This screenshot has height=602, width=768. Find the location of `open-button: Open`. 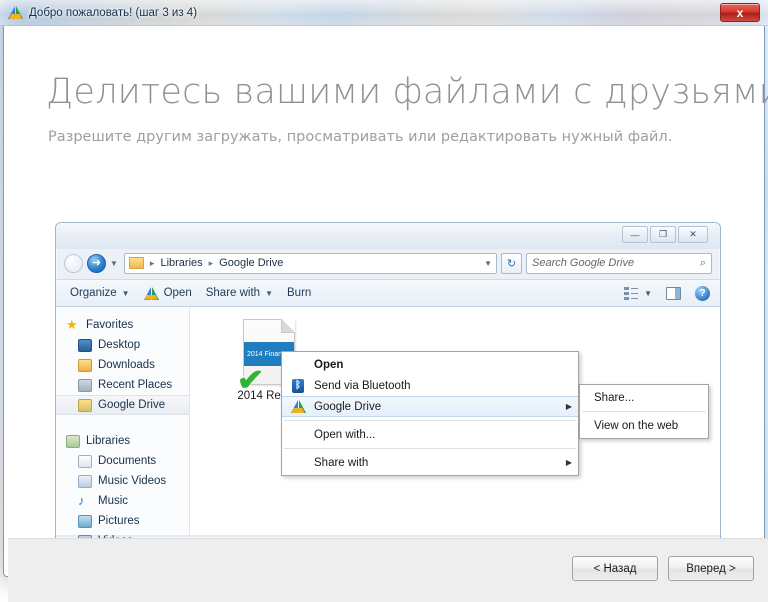

open-button: Open is located at coordinates (171, 293).